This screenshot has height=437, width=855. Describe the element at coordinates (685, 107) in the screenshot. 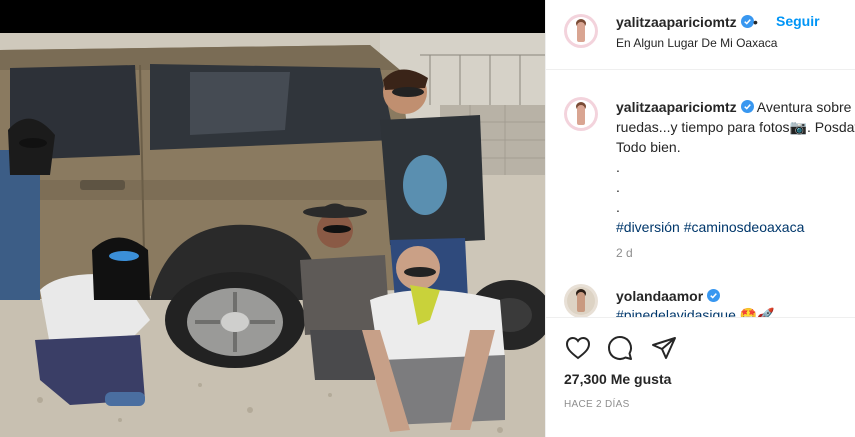

I see `caption-username: yalitzaapariciomtz` at that location.